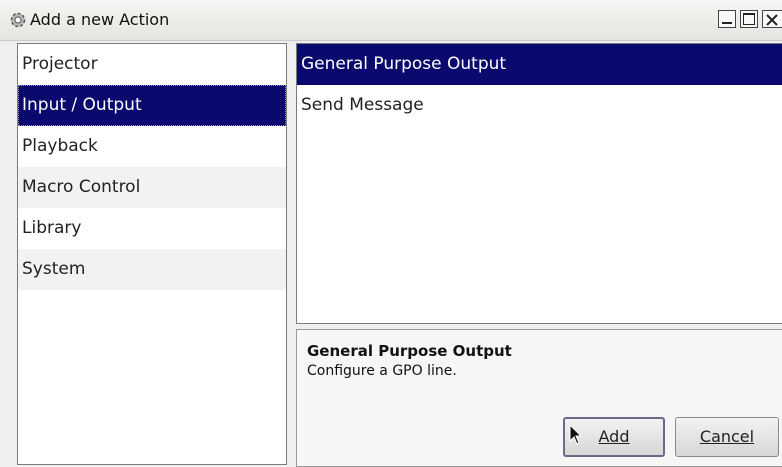 Image resolution: width=782 pixels, height=467 pixels. Describe the element at coordinates (409, 351) in the screenshot. I see `description-title: General Purpose Output` at that location.